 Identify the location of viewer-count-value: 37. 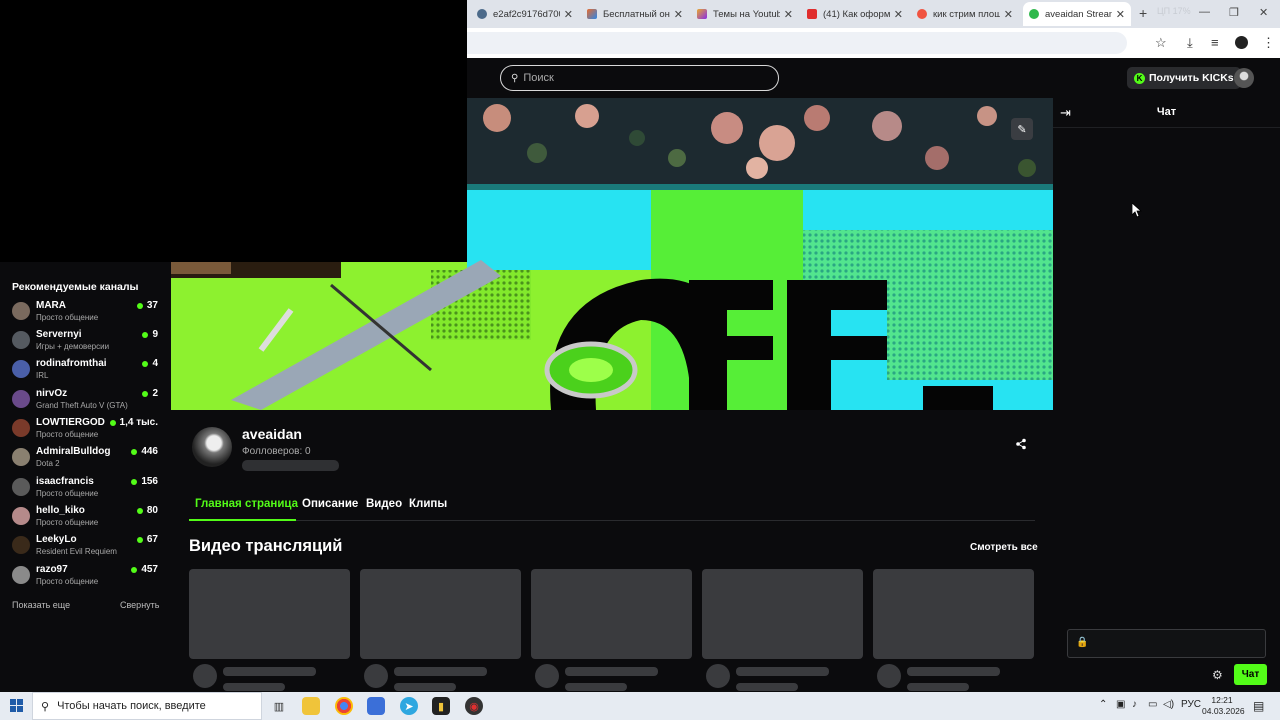
(152, 305).